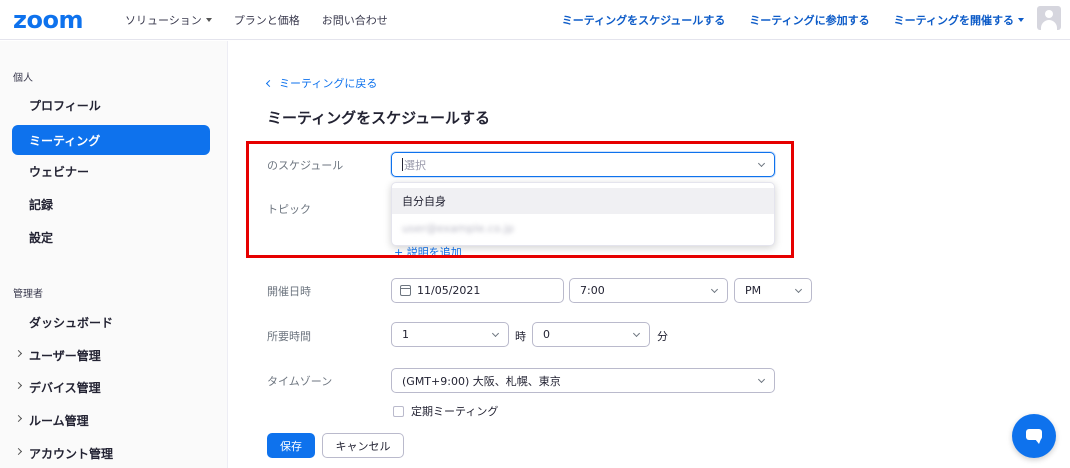 This screenshot has width=1070, height=468. I want to click on recurring-label: 定期ミーティング, so click(455, 411).